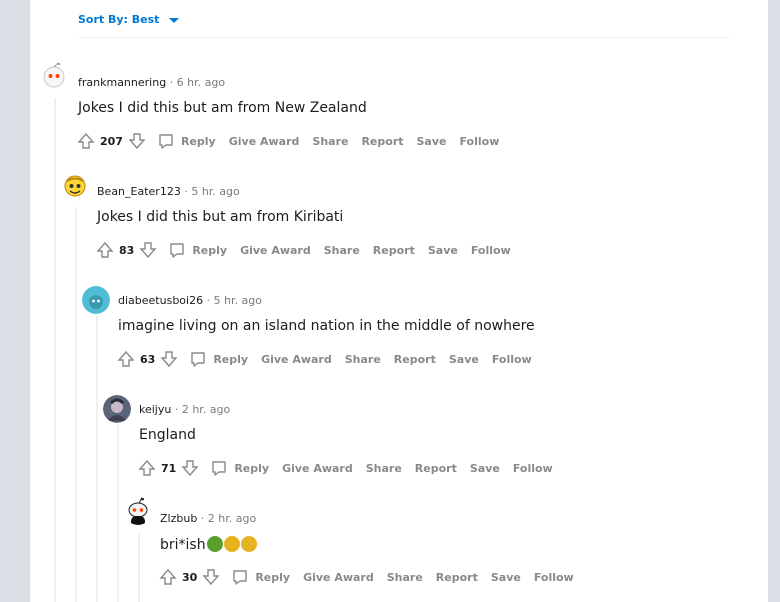  I want to click on timestamp: · 6 hr. ago, so click(197, 82).